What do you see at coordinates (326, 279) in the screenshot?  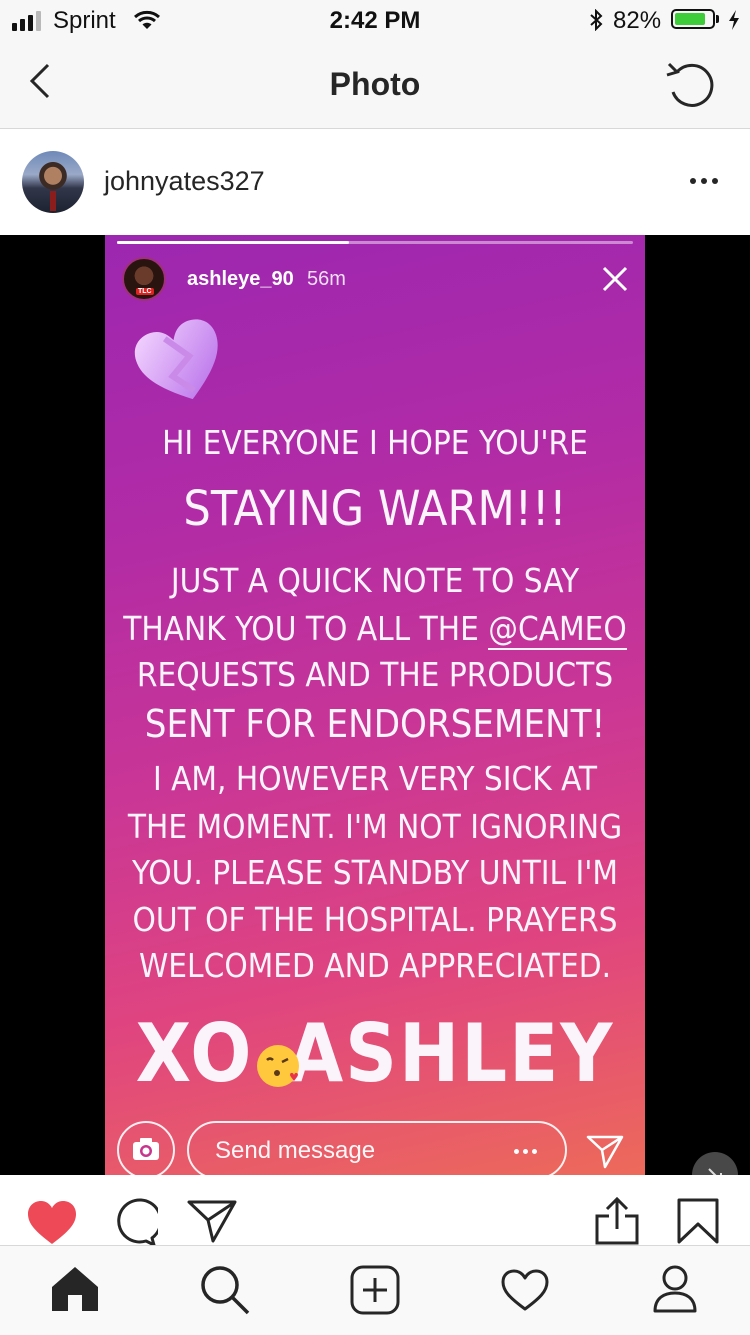 I see `story-age: 56m` at bounding box center [326, 279].